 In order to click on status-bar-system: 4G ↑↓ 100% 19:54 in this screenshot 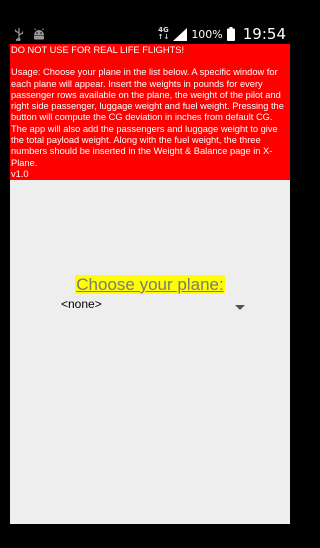, I will do `click(222, 34)`.